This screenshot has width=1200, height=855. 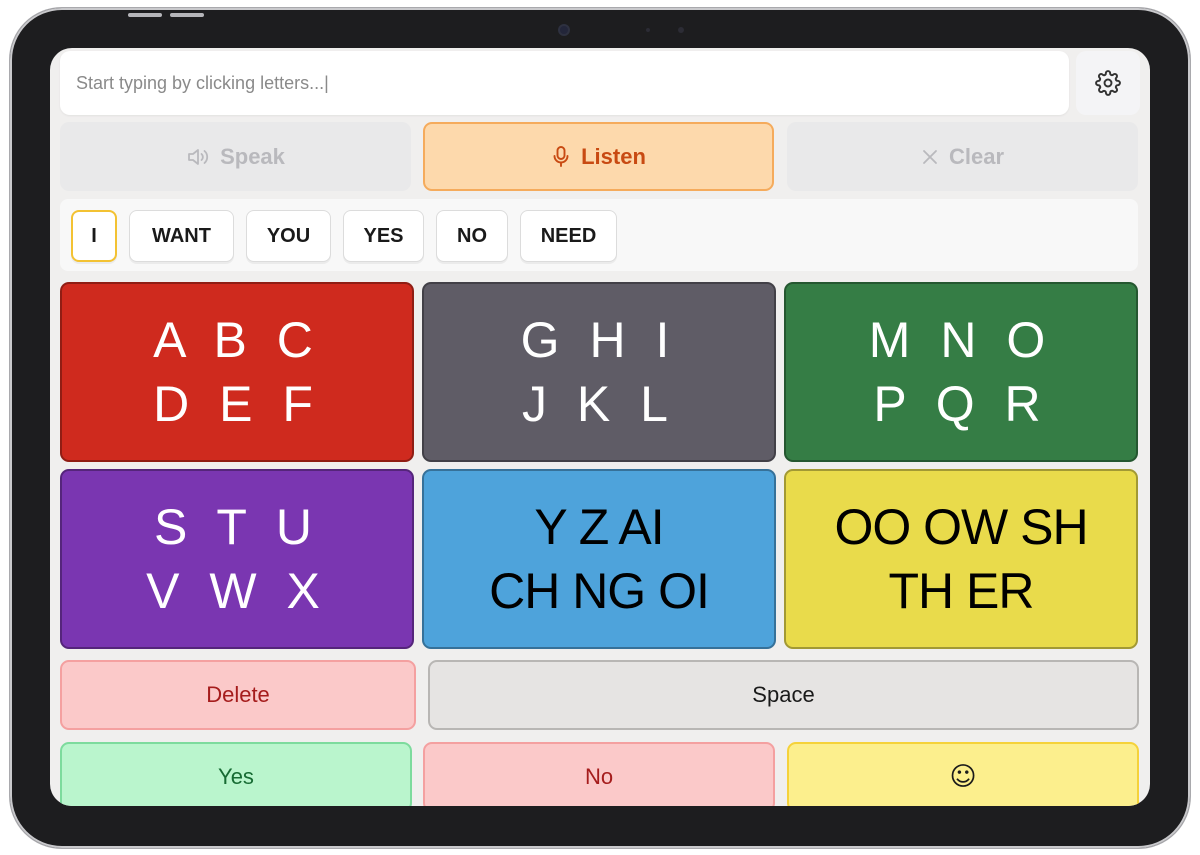 I want to click on letter-group-line: OO OW SH, so click(x=961, y=527).